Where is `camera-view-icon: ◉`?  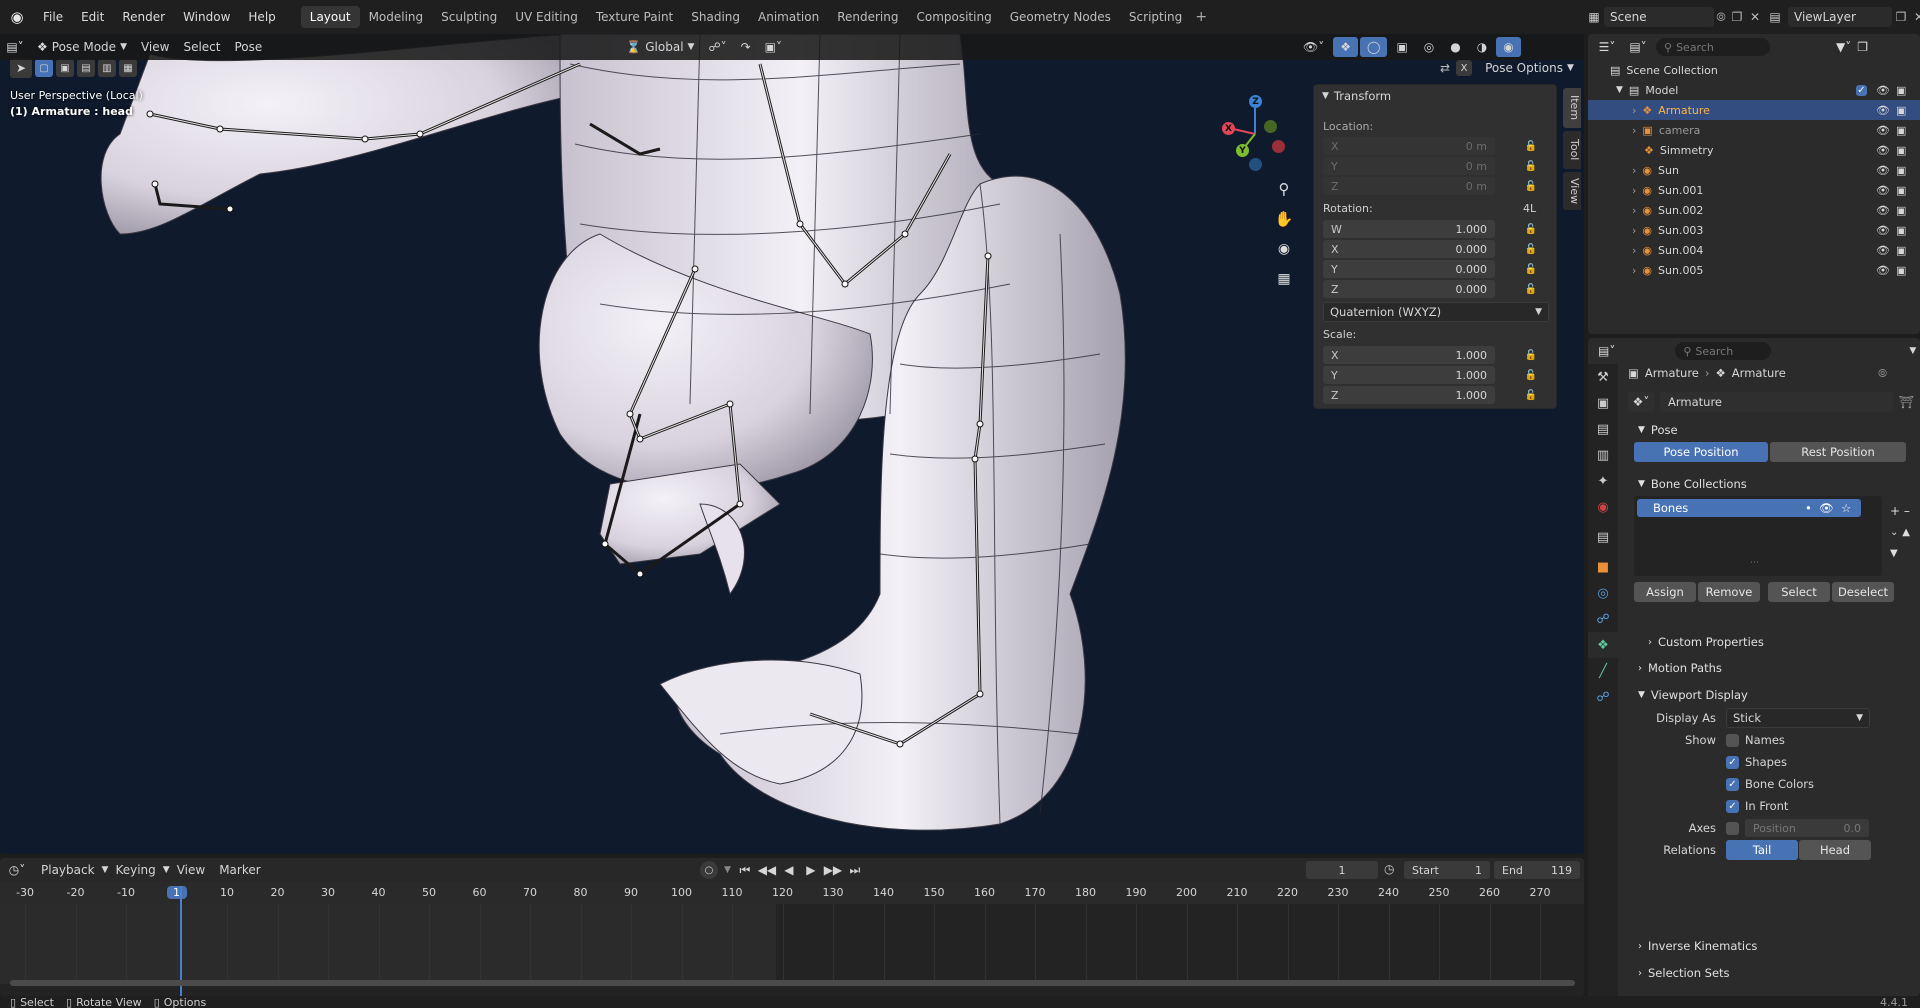 camera-view-icon: ◉ is located at coordinates (1284, 249).